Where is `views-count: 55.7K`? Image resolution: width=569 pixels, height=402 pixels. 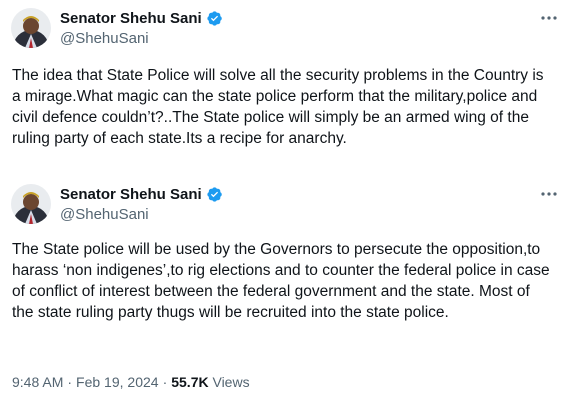
views-count: 55.7K is located at coordinates (190, 382).